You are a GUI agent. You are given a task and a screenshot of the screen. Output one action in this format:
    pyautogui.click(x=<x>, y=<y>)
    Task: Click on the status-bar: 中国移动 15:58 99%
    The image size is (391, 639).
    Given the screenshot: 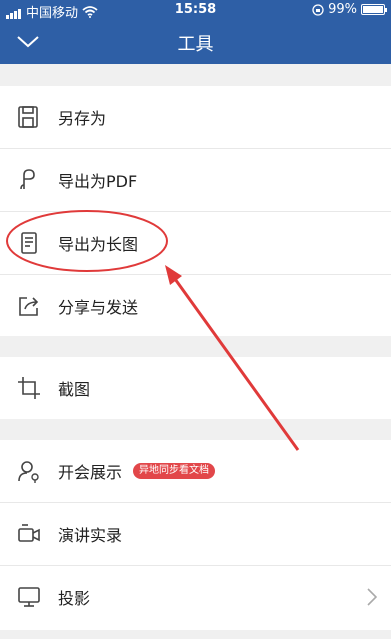 What is the action you would take?
    pyautogui.click(x=195, y=10)
    